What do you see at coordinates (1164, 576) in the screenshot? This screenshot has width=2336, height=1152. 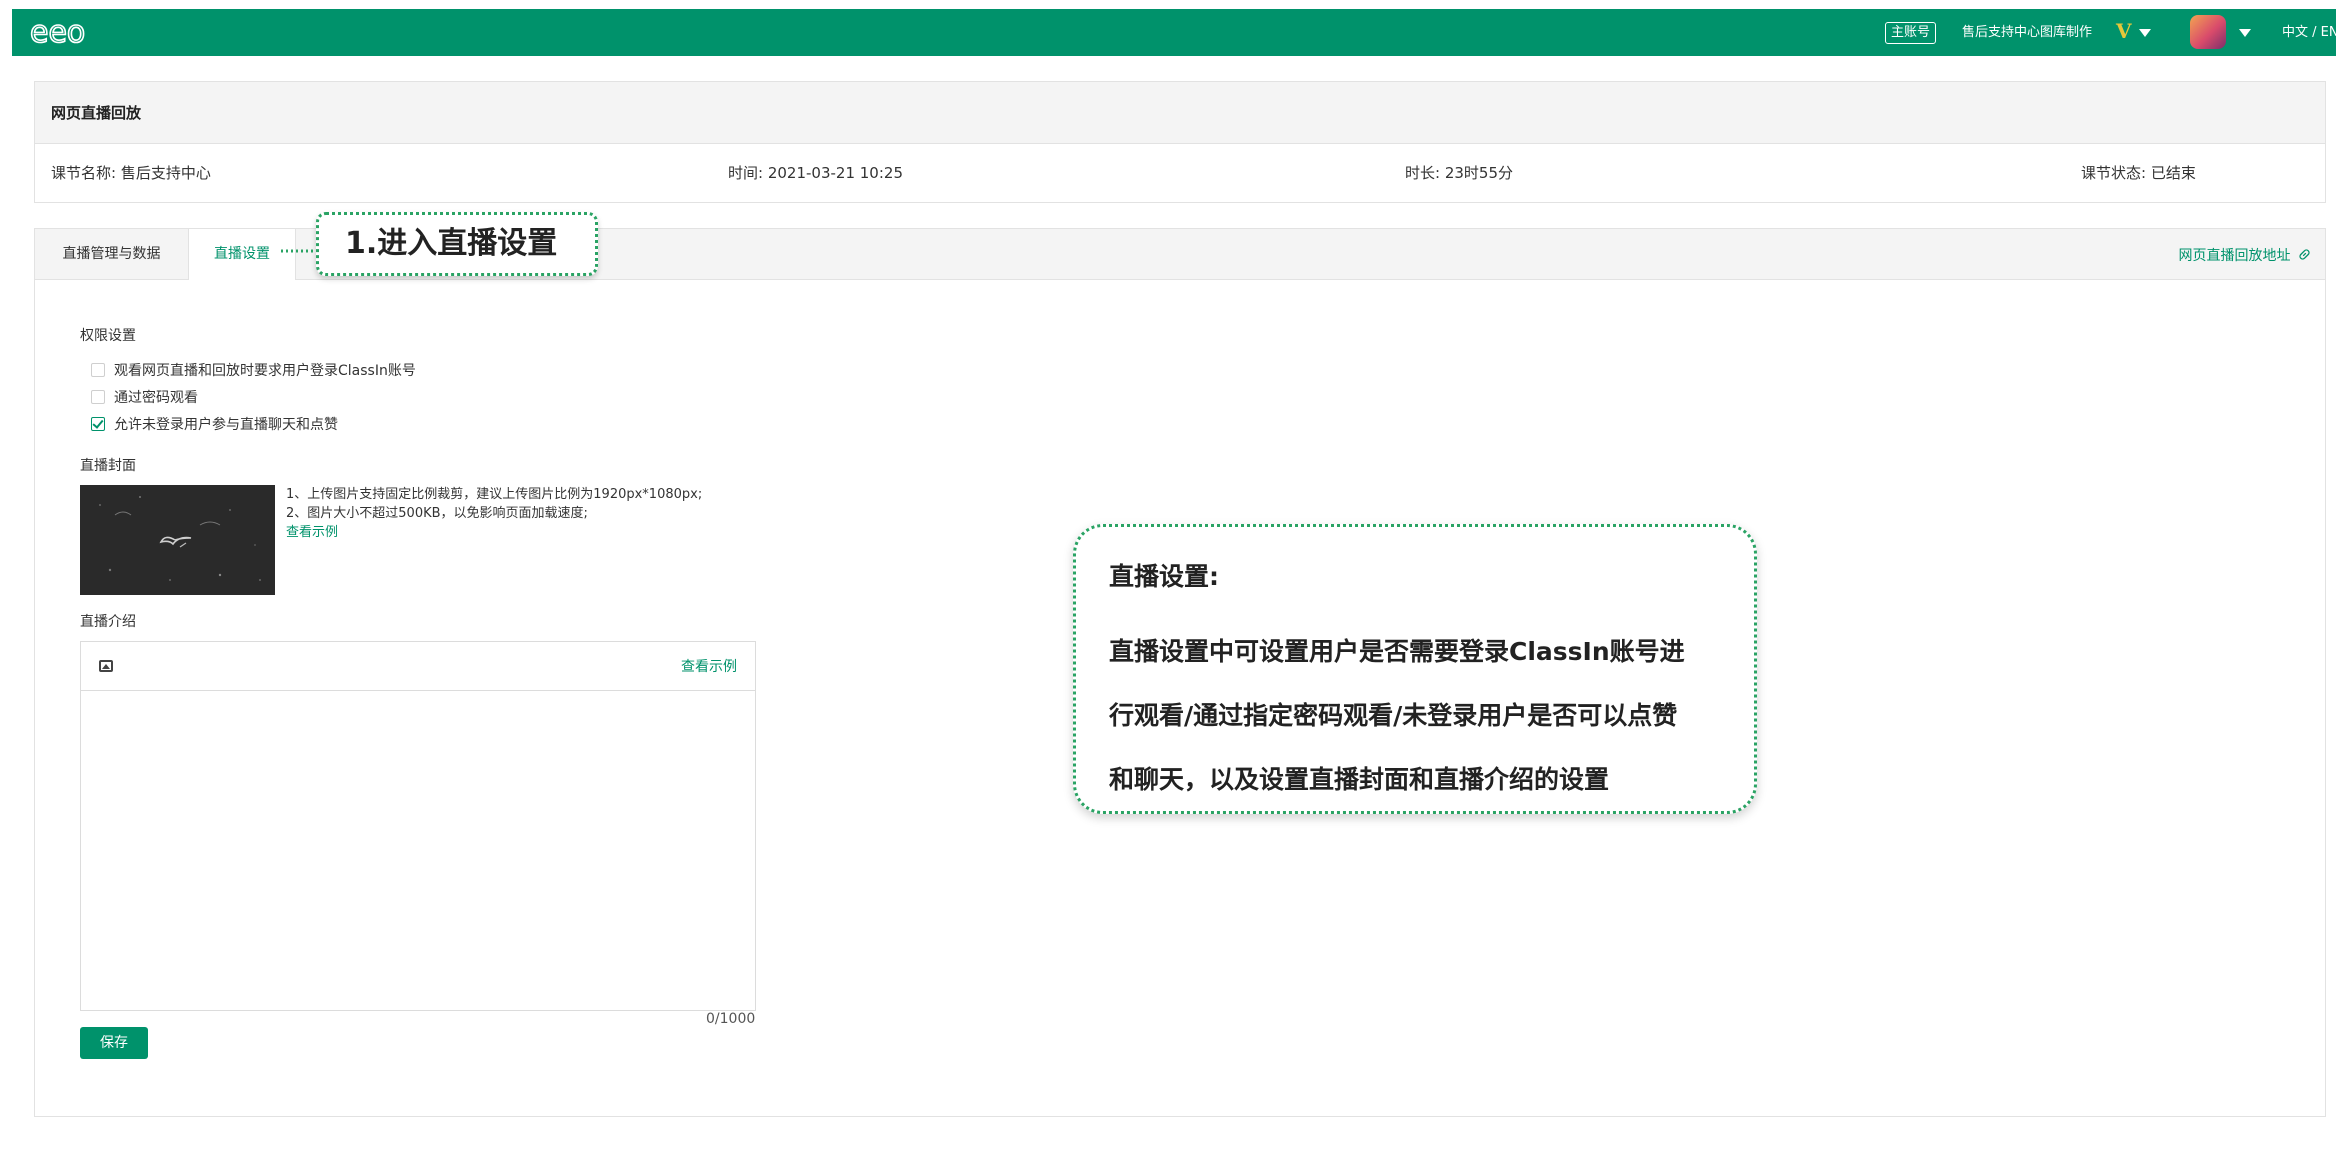 I see `callout-title: 直播设置:` at bounding box center [1164, 576].